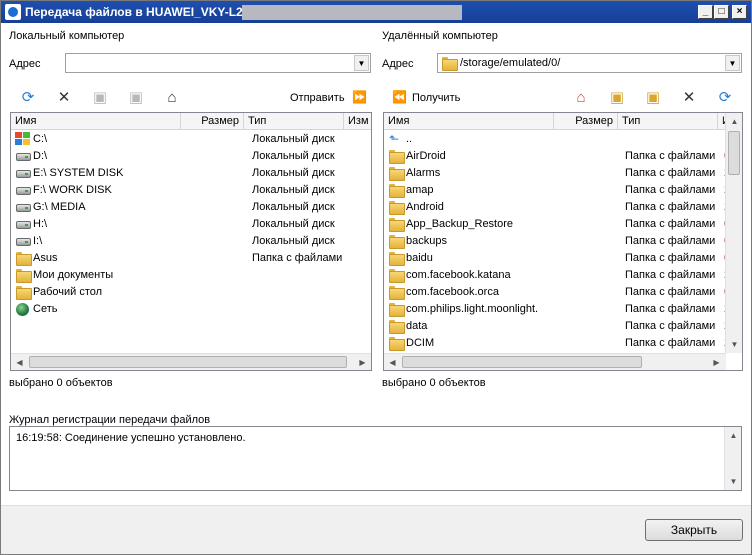 The image size is (752, 555). What do you see at coordinates (218, 63) in the screenshot?
I see `local-address-combobox: ▼` at bounding box center [218, 63].